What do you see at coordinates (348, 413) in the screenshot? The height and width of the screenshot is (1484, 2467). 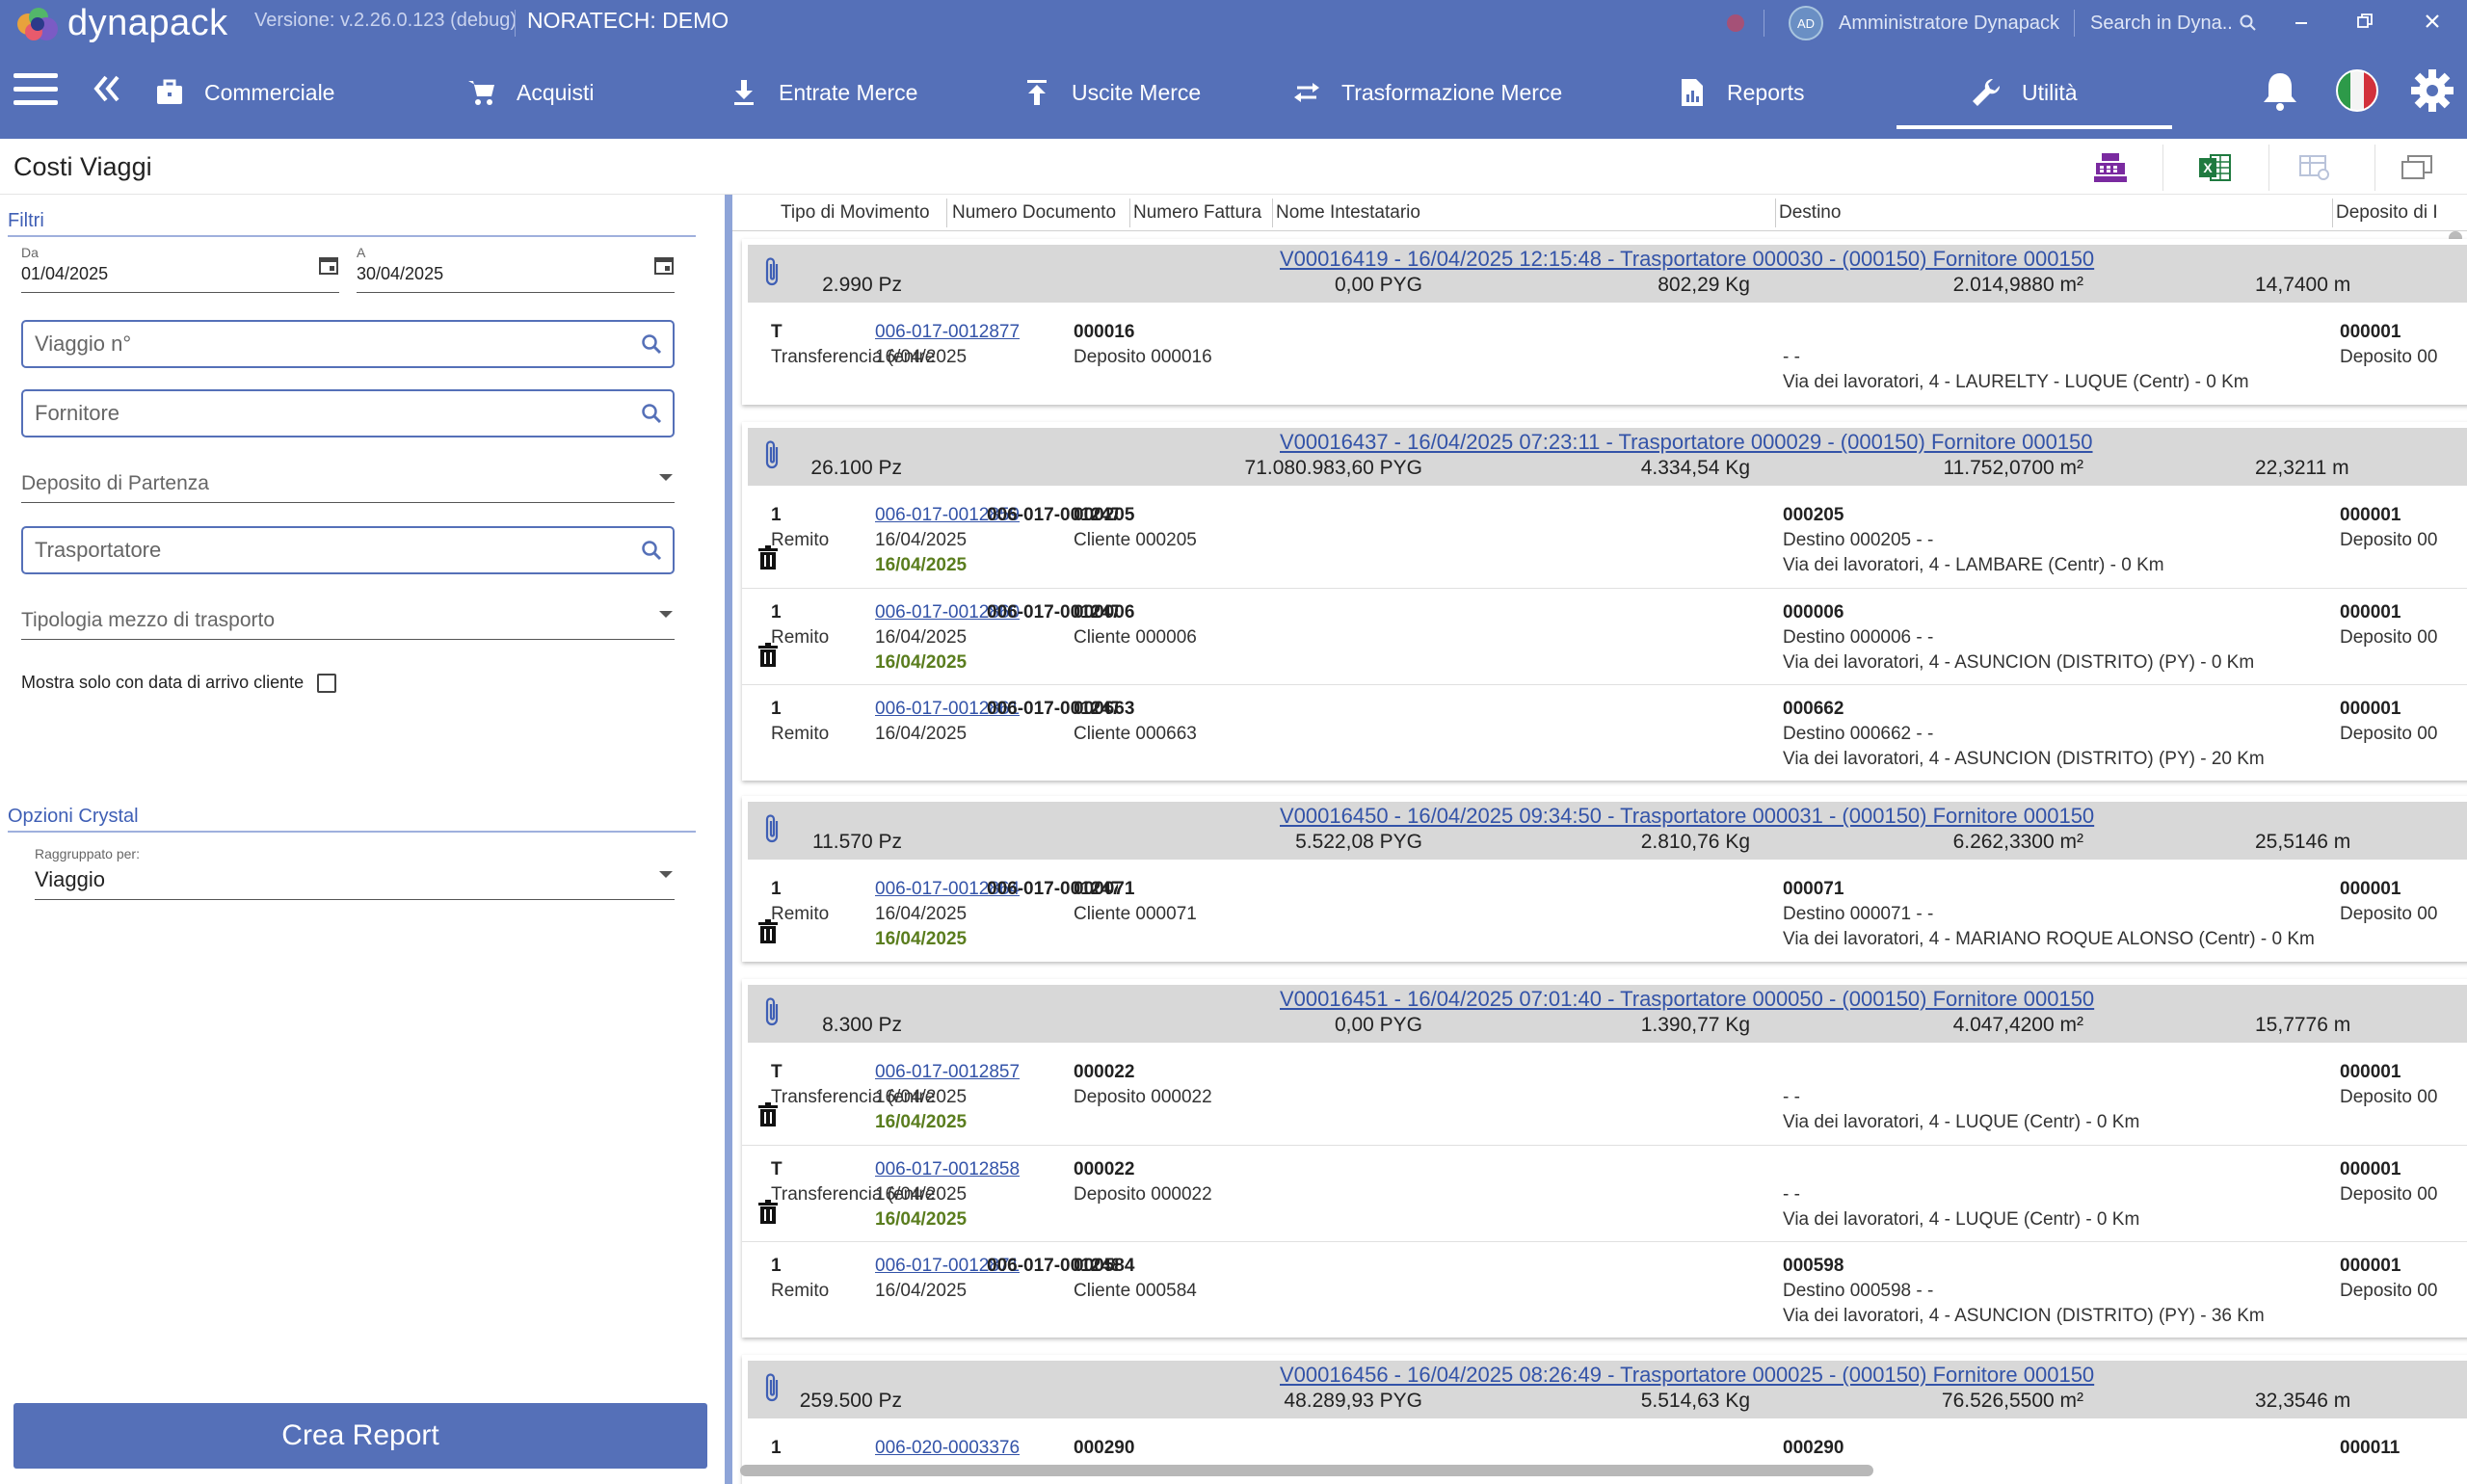 I see `fornitore-input: Fornitore` at bounding box center [348, 413].